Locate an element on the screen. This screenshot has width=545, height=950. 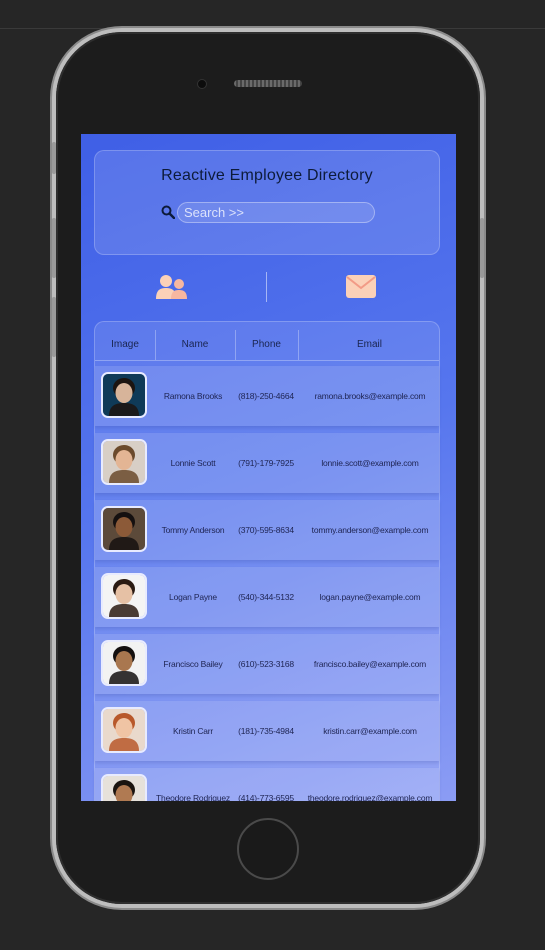
employee-email: tommy.anderson@example.com is located at coordinates (370, 530).